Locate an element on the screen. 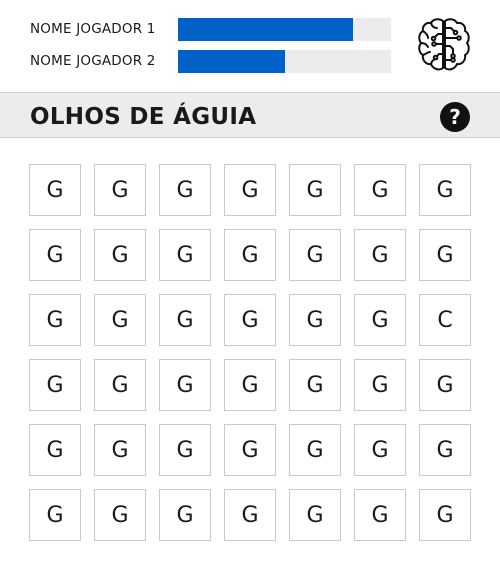  grid-cell: C is located at coordinates (445, 320).